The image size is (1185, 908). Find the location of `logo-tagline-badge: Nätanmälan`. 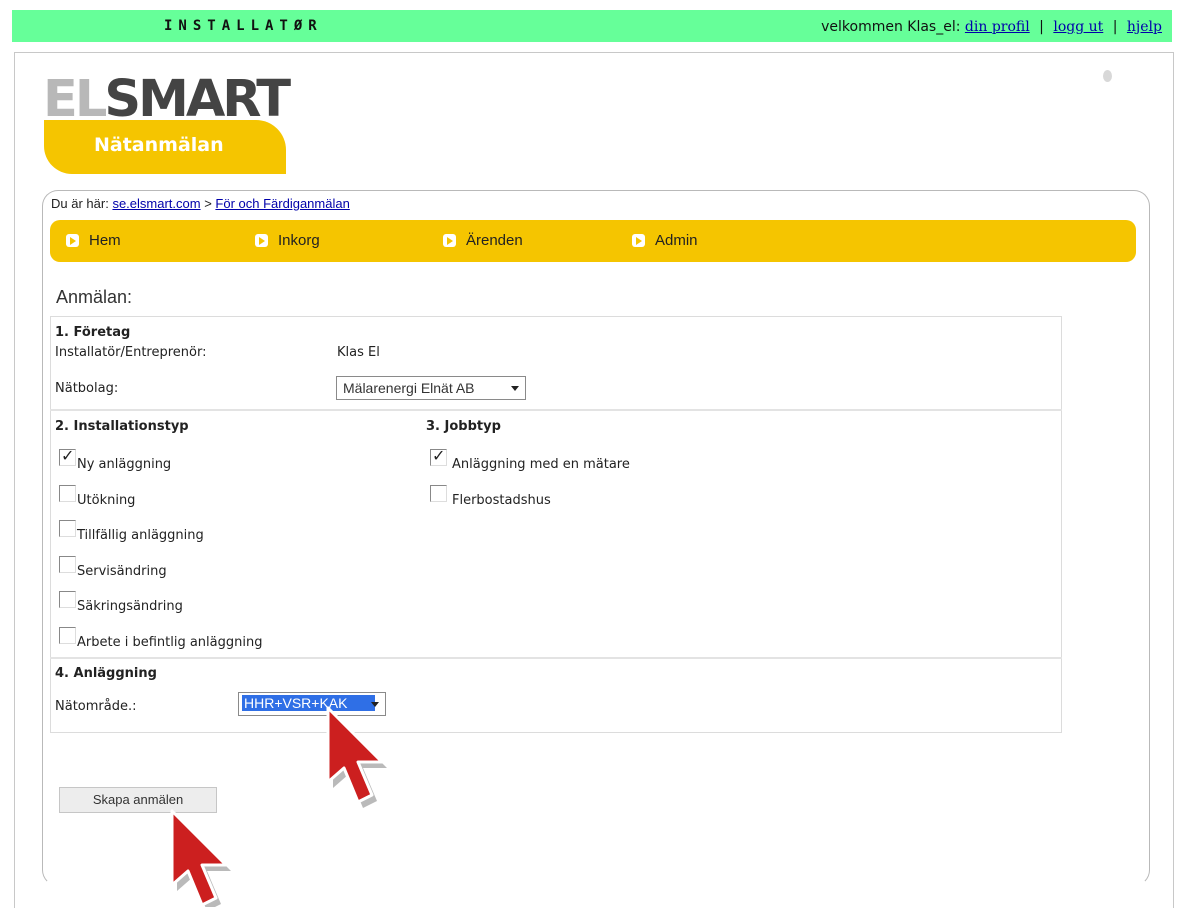

logo-tagline-badge: Nätanmälan is located at coordinates (165, 147).